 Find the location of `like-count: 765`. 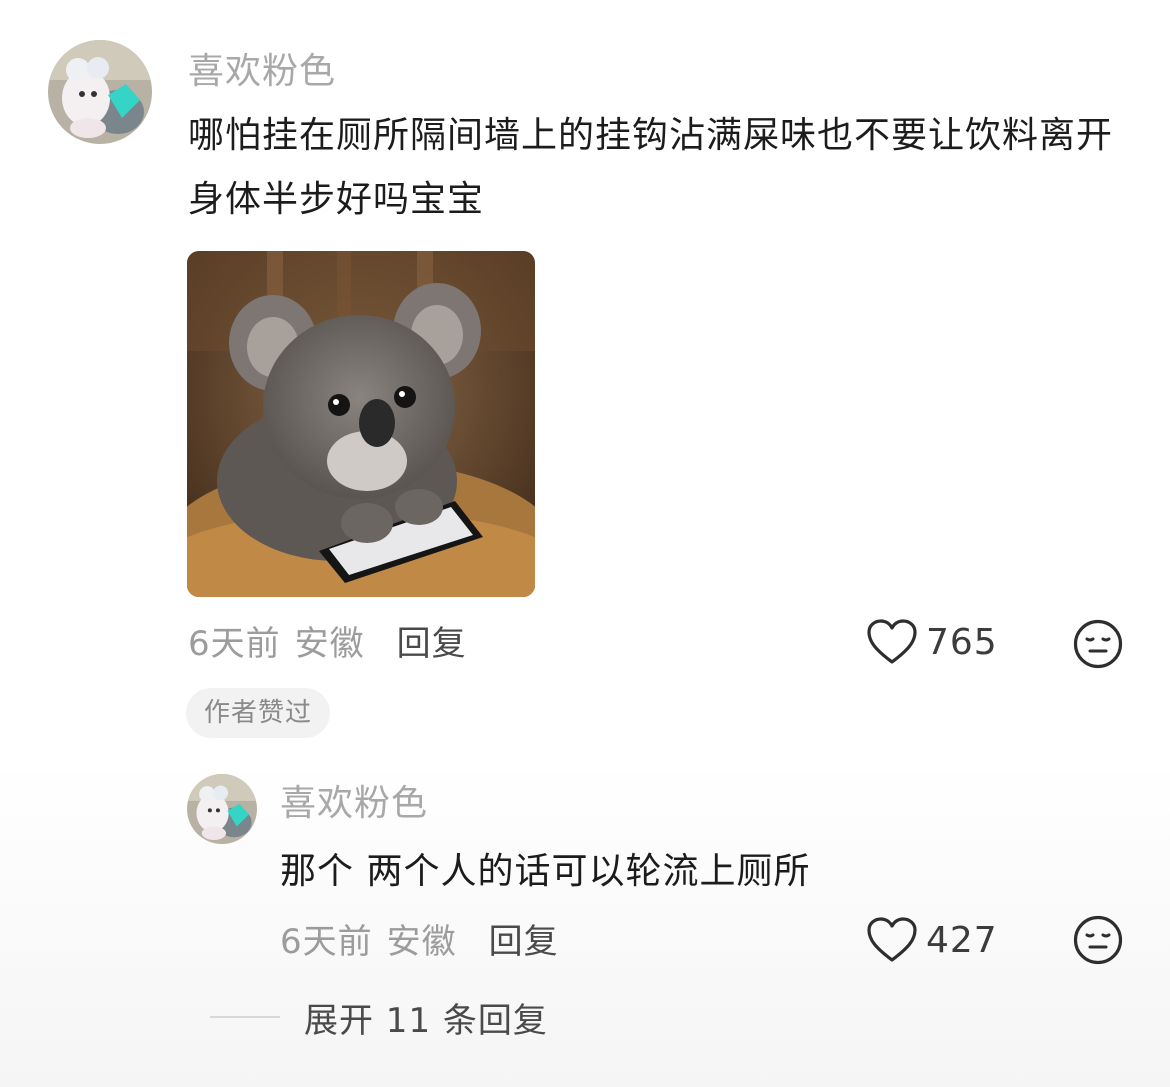

like-count: 765 is located at coordinates (962, 642).